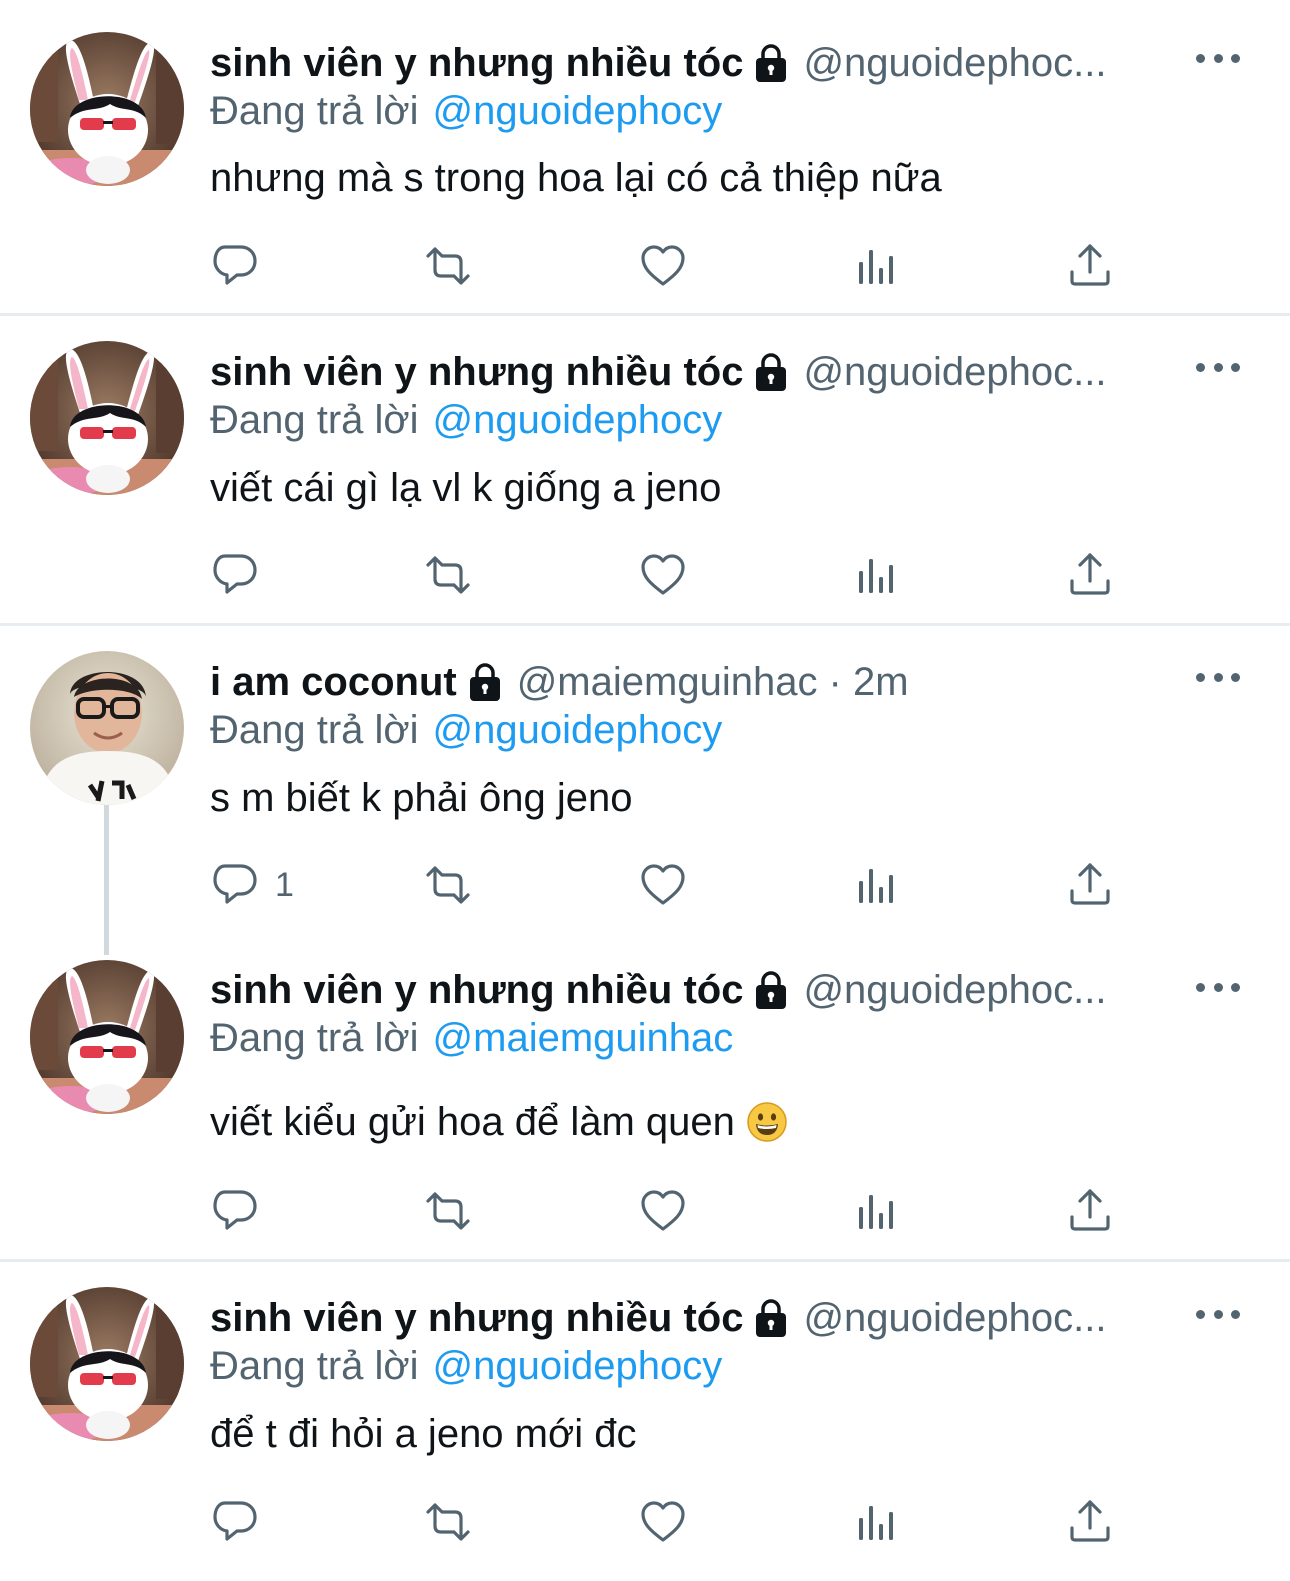 The image size is (1290, 1581). Describe the element at coordinates (421, 797) in the screenshot. I see `tweet-text: s m biết k phải ông jeno` at that location.